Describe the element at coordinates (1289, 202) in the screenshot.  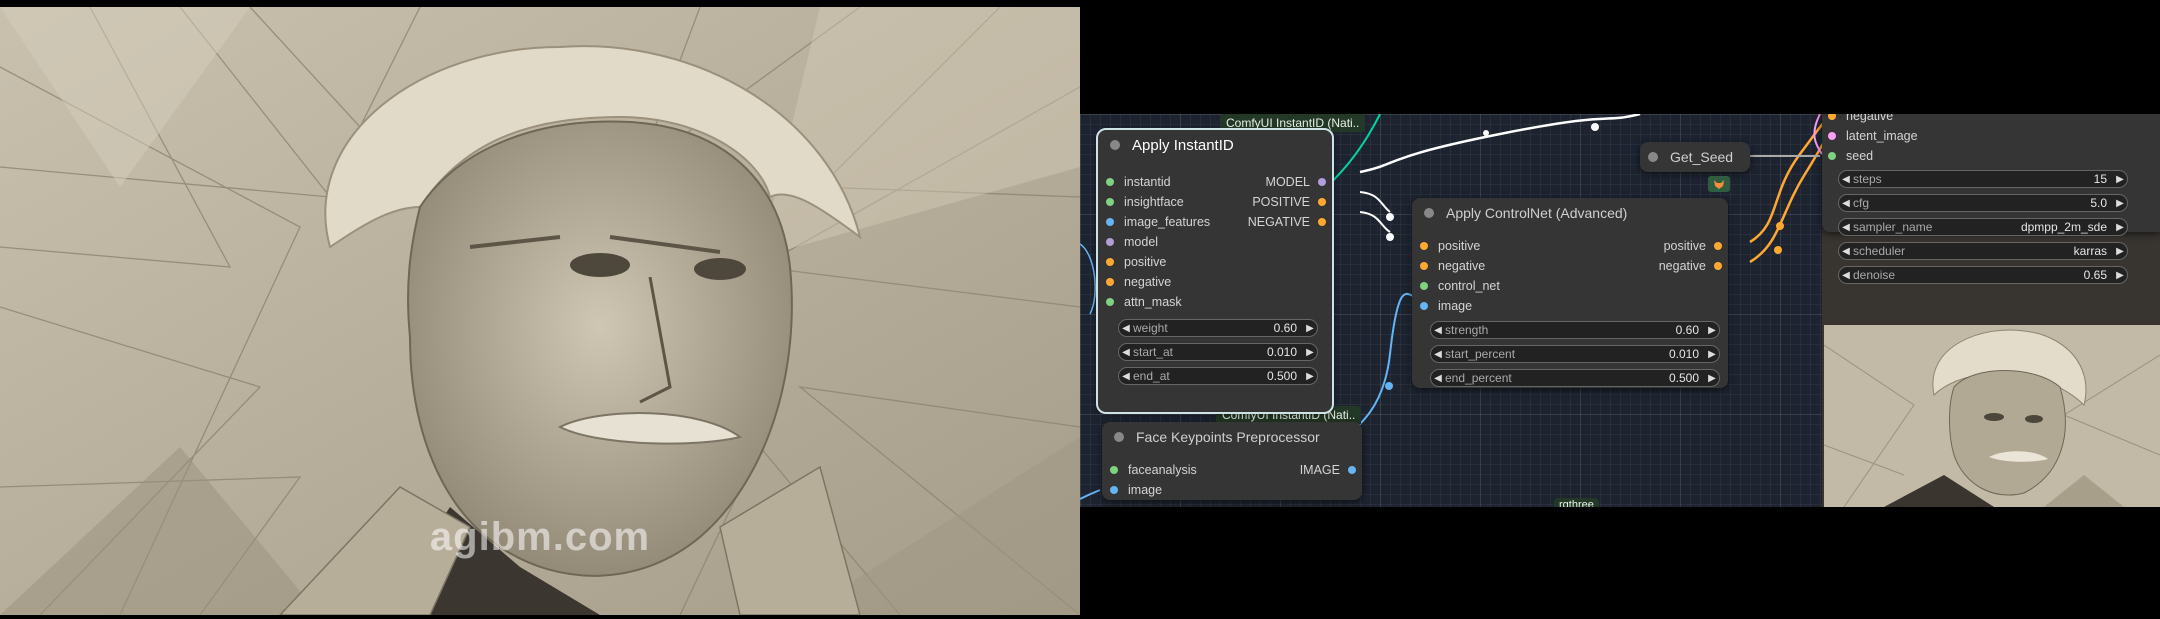
I see `output-slot-positive: POSITIVE` at that location.